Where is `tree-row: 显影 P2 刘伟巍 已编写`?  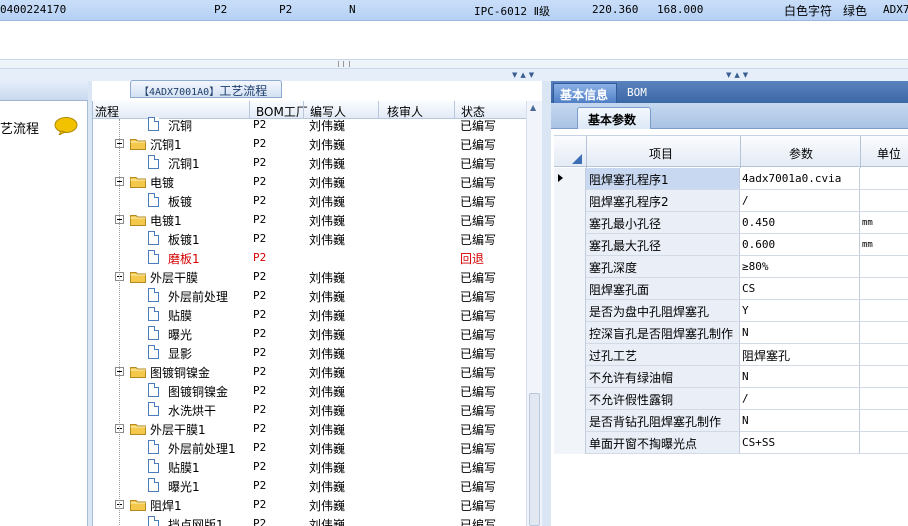
tree-row: 显影 P2 刘伟巍 已编写 is located at coordinates (310, 352).